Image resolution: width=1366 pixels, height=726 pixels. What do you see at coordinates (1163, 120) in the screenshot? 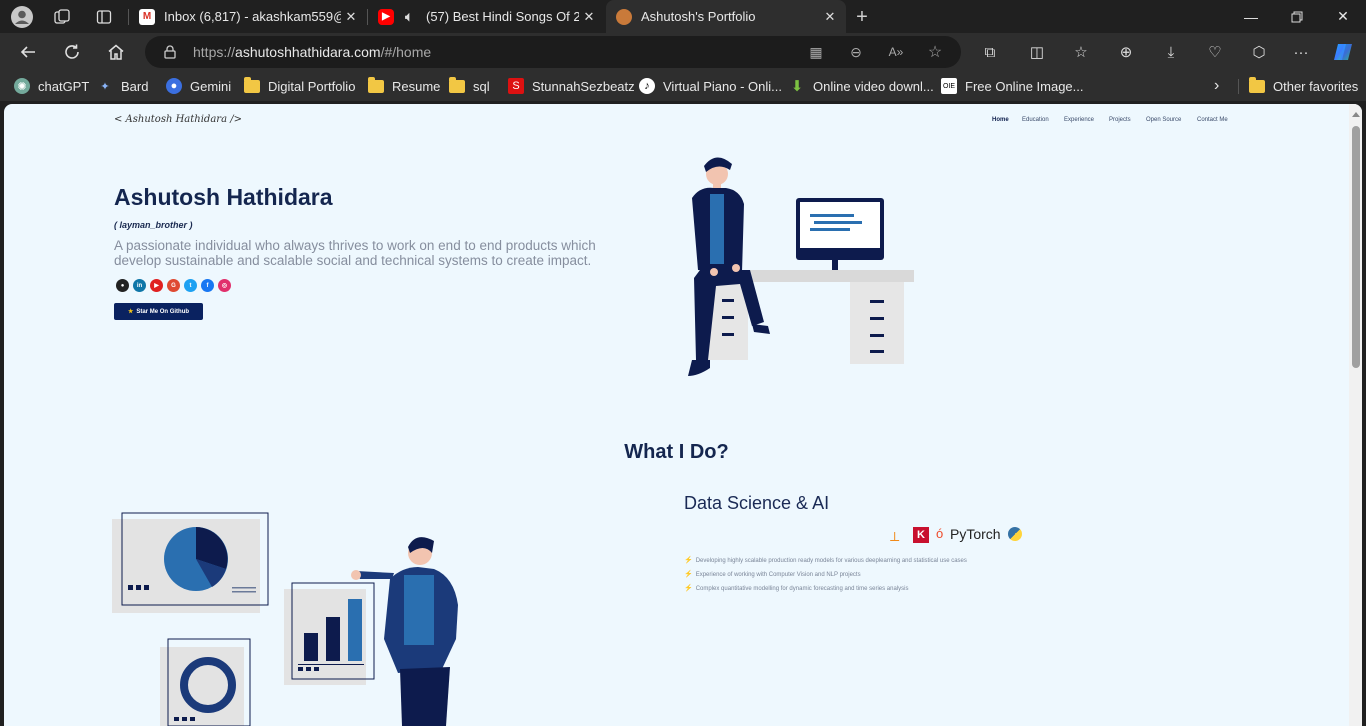
I see `nav-open-source: Open Source` at bounding box center [1163, 120].